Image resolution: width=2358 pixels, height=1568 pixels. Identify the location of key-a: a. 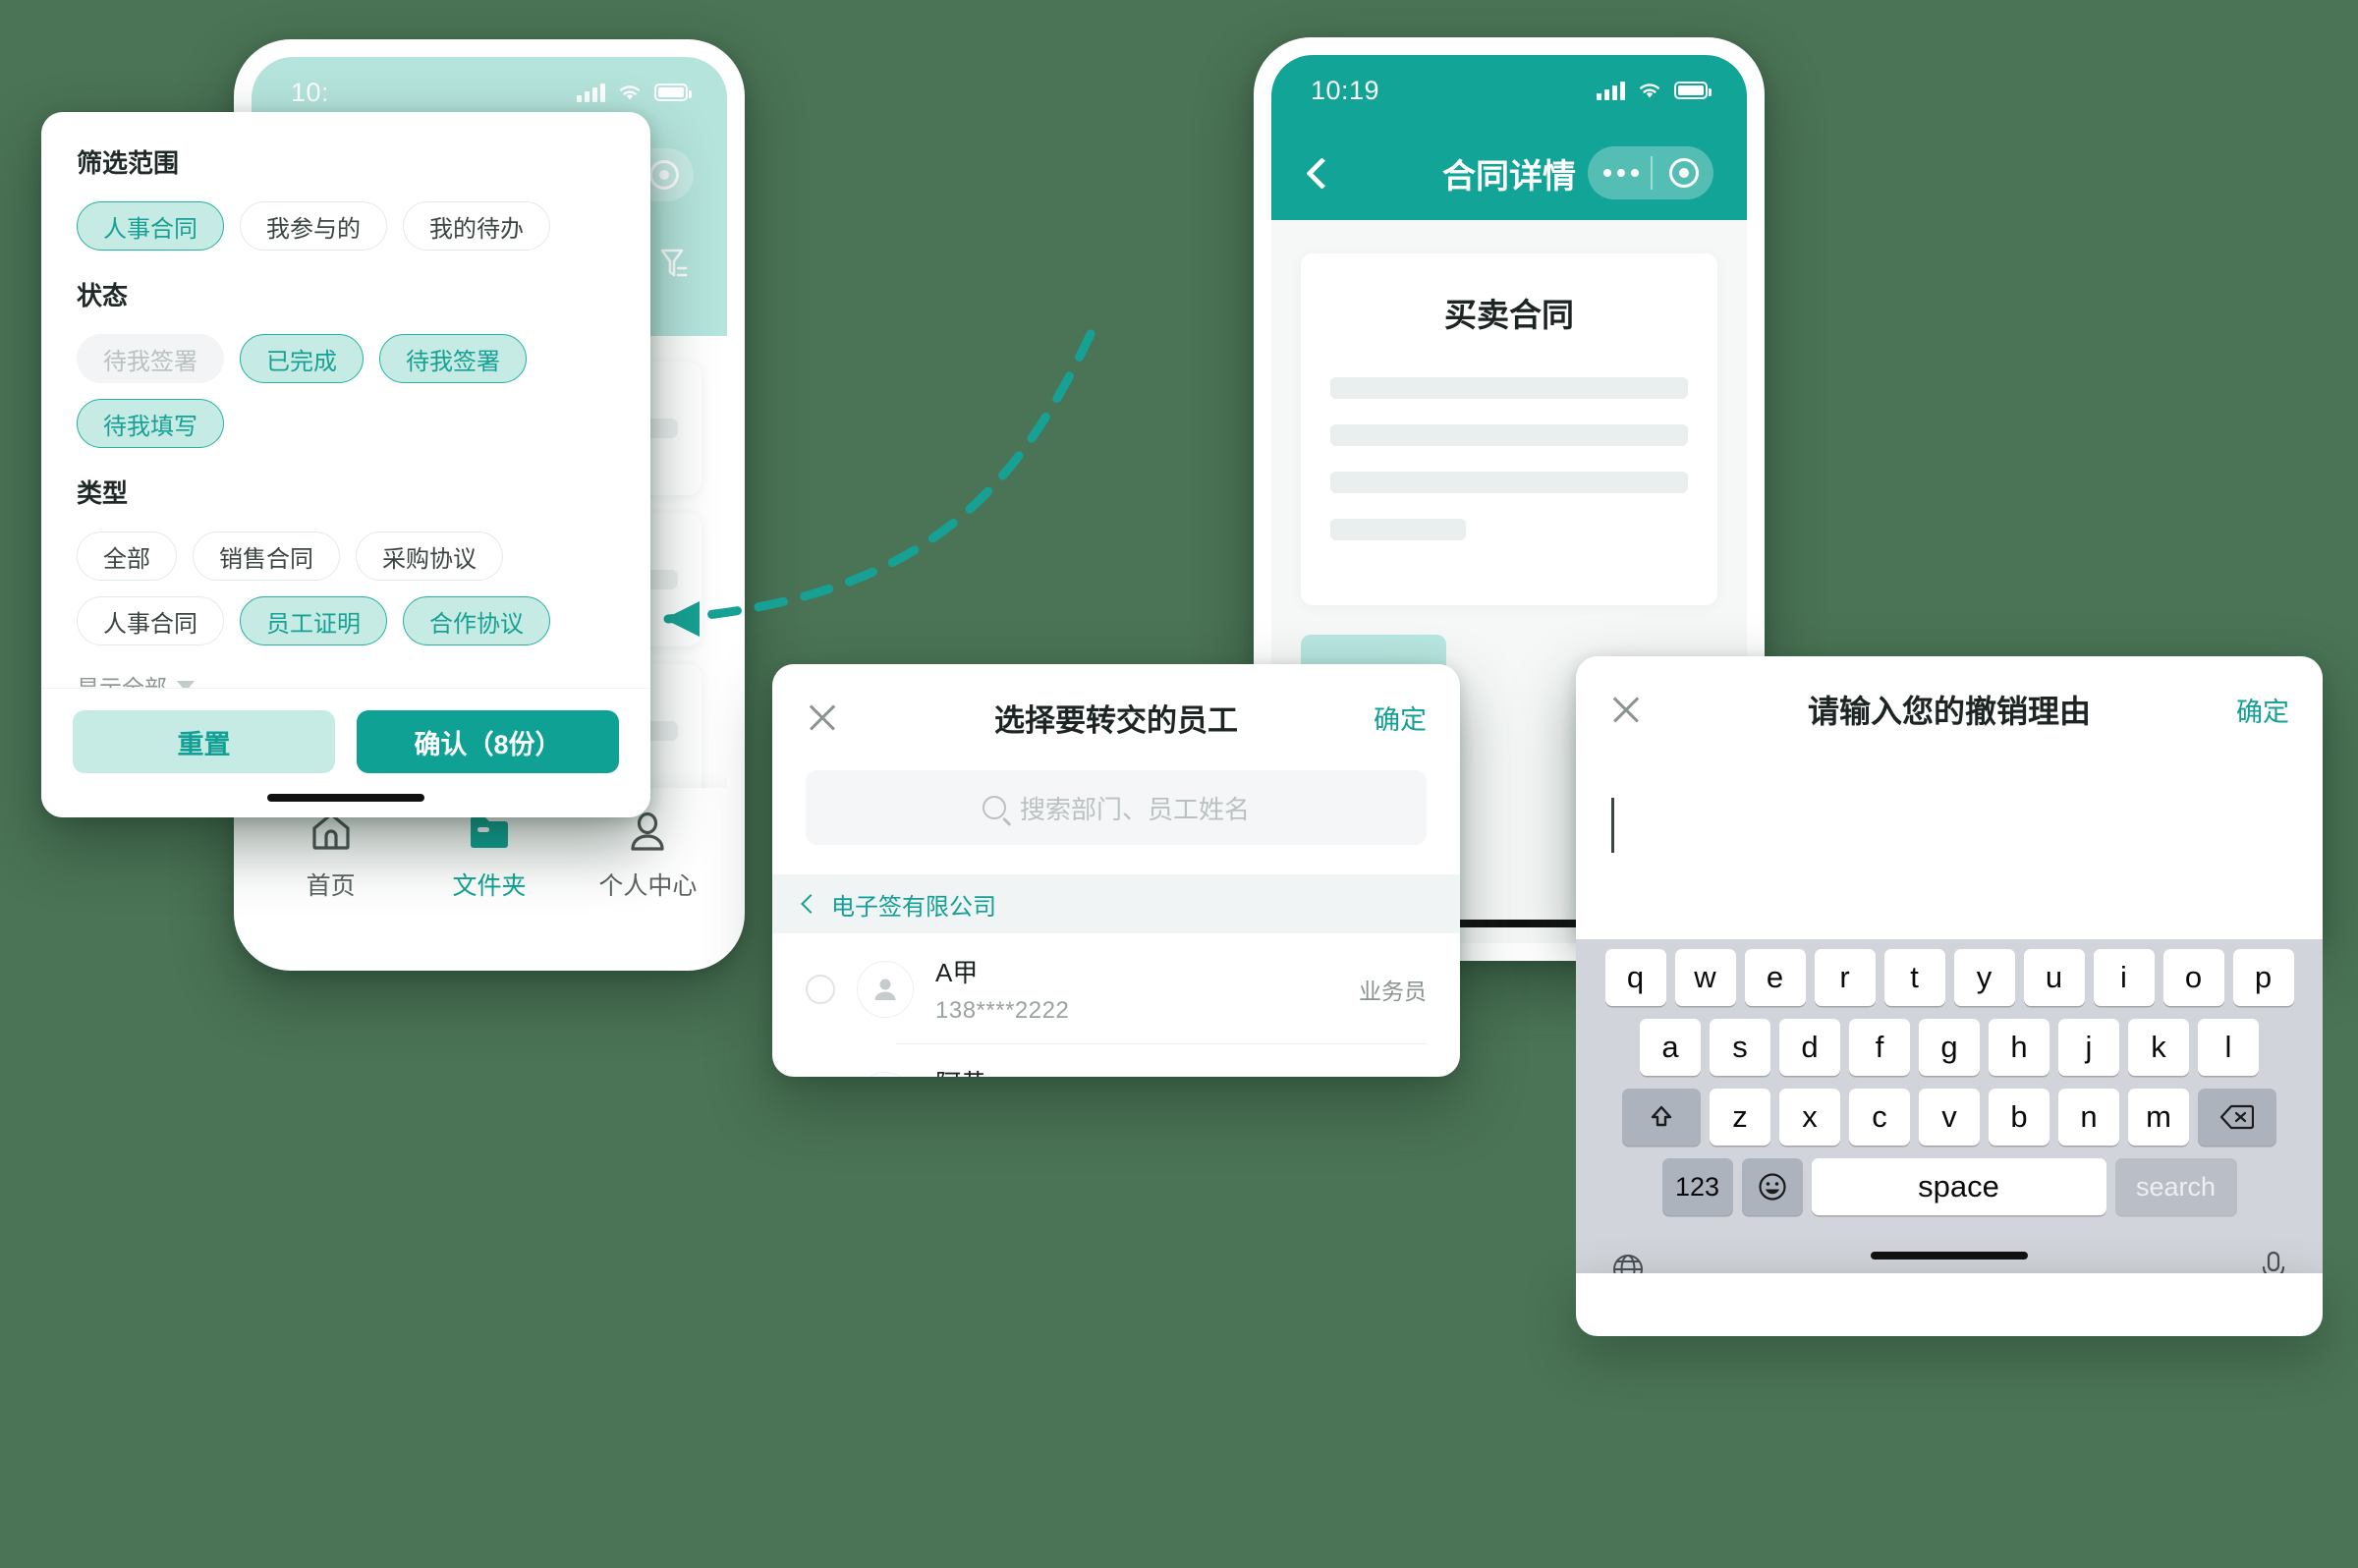
(1670, 1047).